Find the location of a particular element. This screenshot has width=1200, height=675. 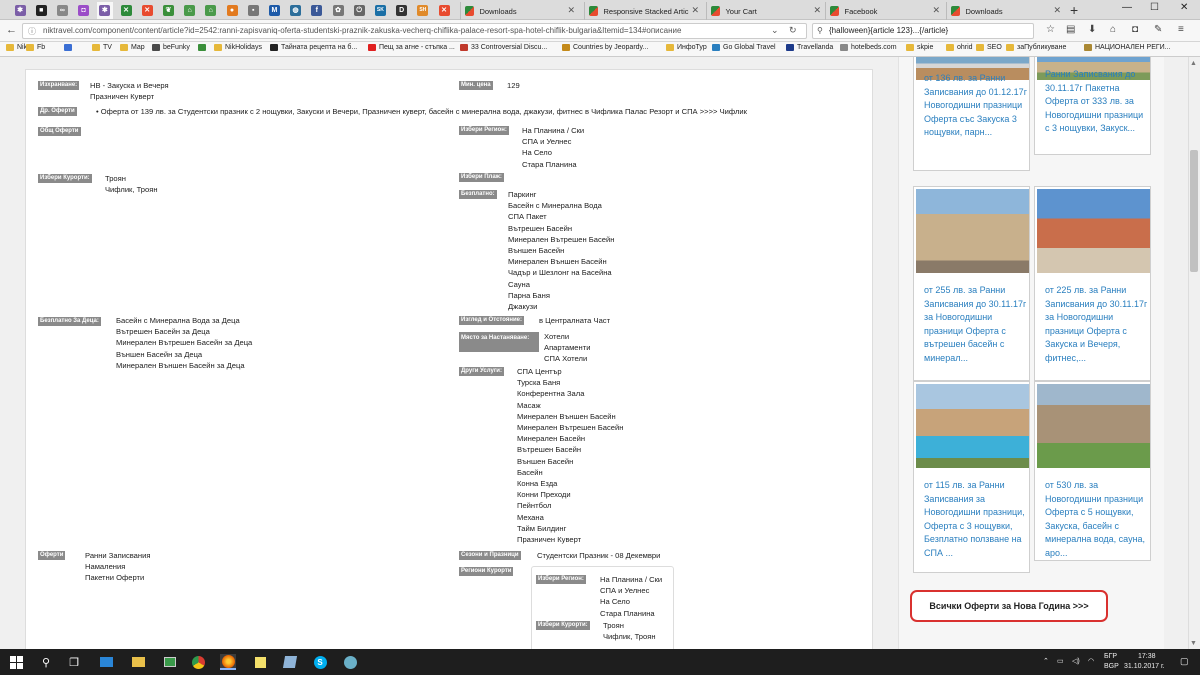

pinned-tab: ▪ is located at coordinates (253, 10).